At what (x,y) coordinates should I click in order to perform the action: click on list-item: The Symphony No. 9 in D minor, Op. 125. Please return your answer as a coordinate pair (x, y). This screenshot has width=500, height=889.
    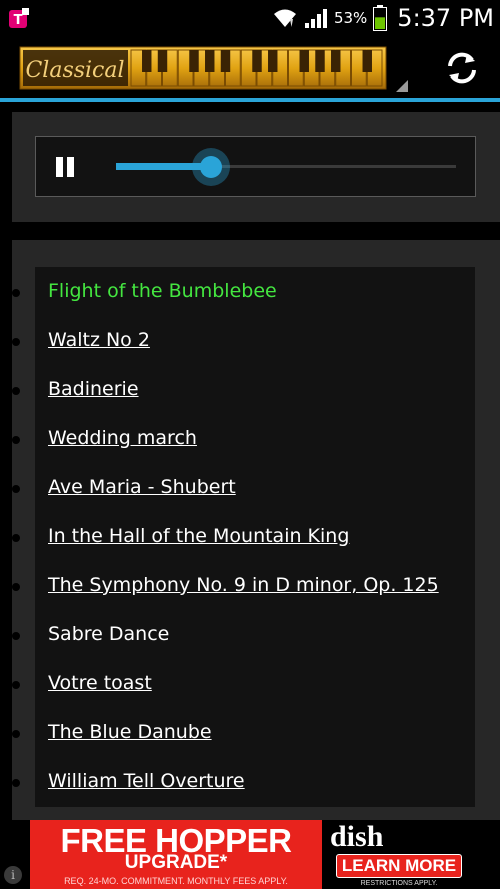
    Looking at the image, I should click on (250, 586).